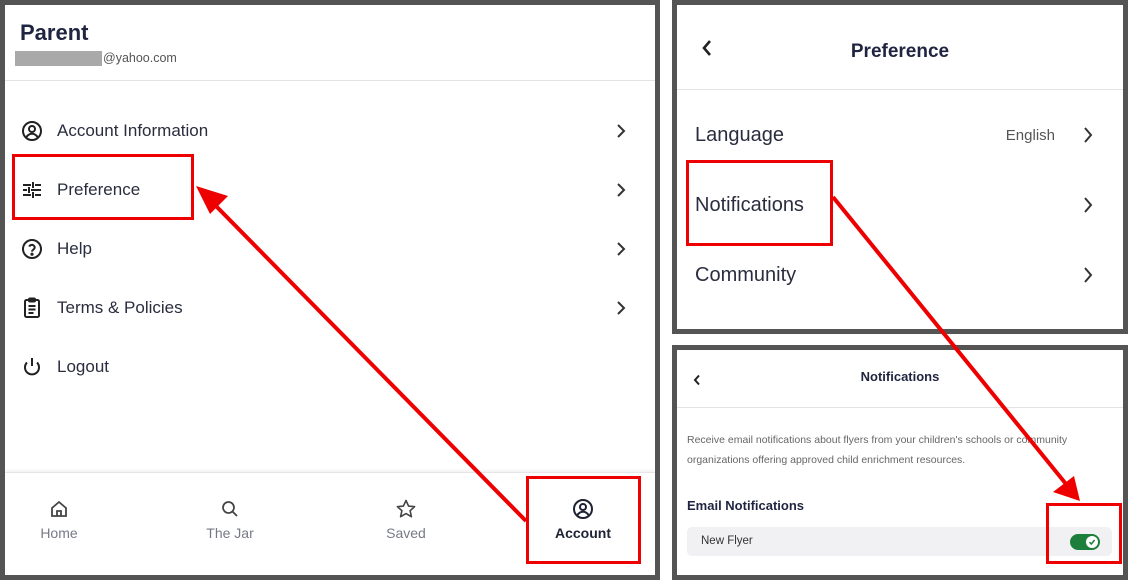 This screenshot has width=1128, height=580. What do you see at coordinates (739, 134) in the screenshot?
I see `preference-row-label: Language` at bounding box center [739, 134].